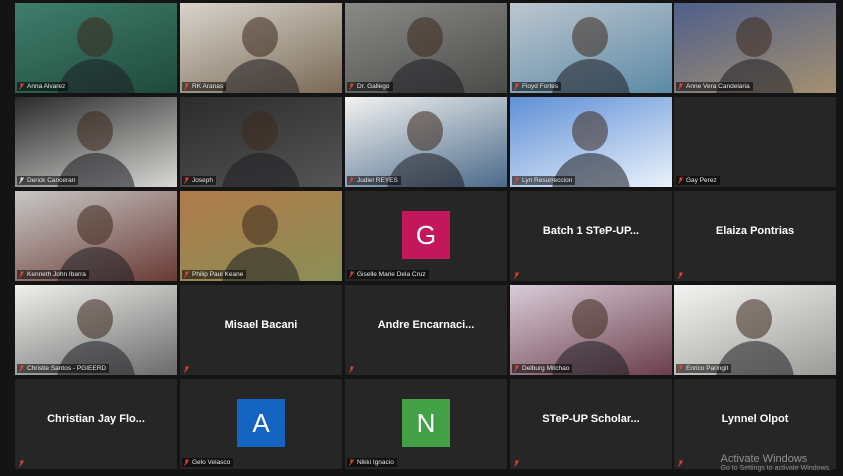 The width and height of the screenshot is (843, 476). I want to click on participant-name-label: Enrico Paringit, so click(704, 368).